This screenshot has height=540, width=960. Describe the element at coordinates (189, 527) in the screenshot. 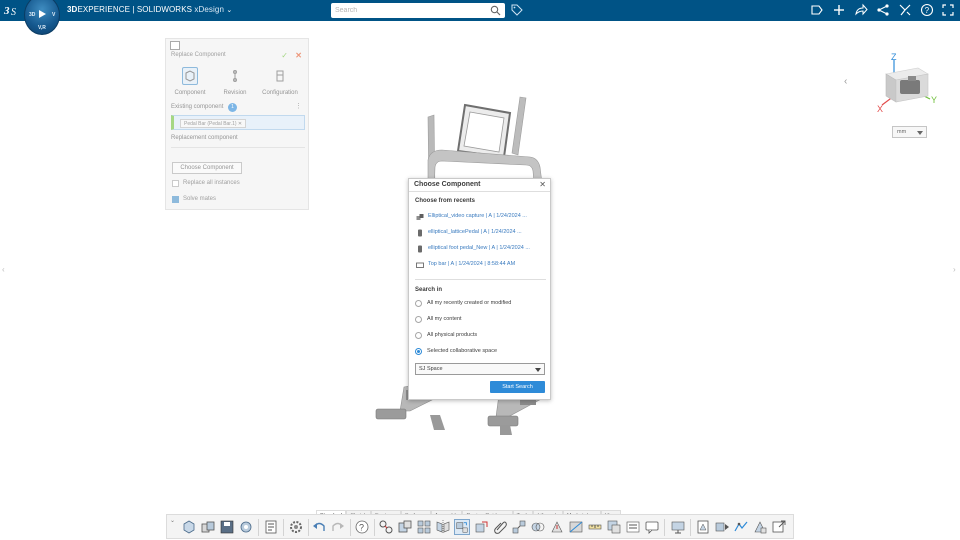

I see `new-part-icon` at that location.